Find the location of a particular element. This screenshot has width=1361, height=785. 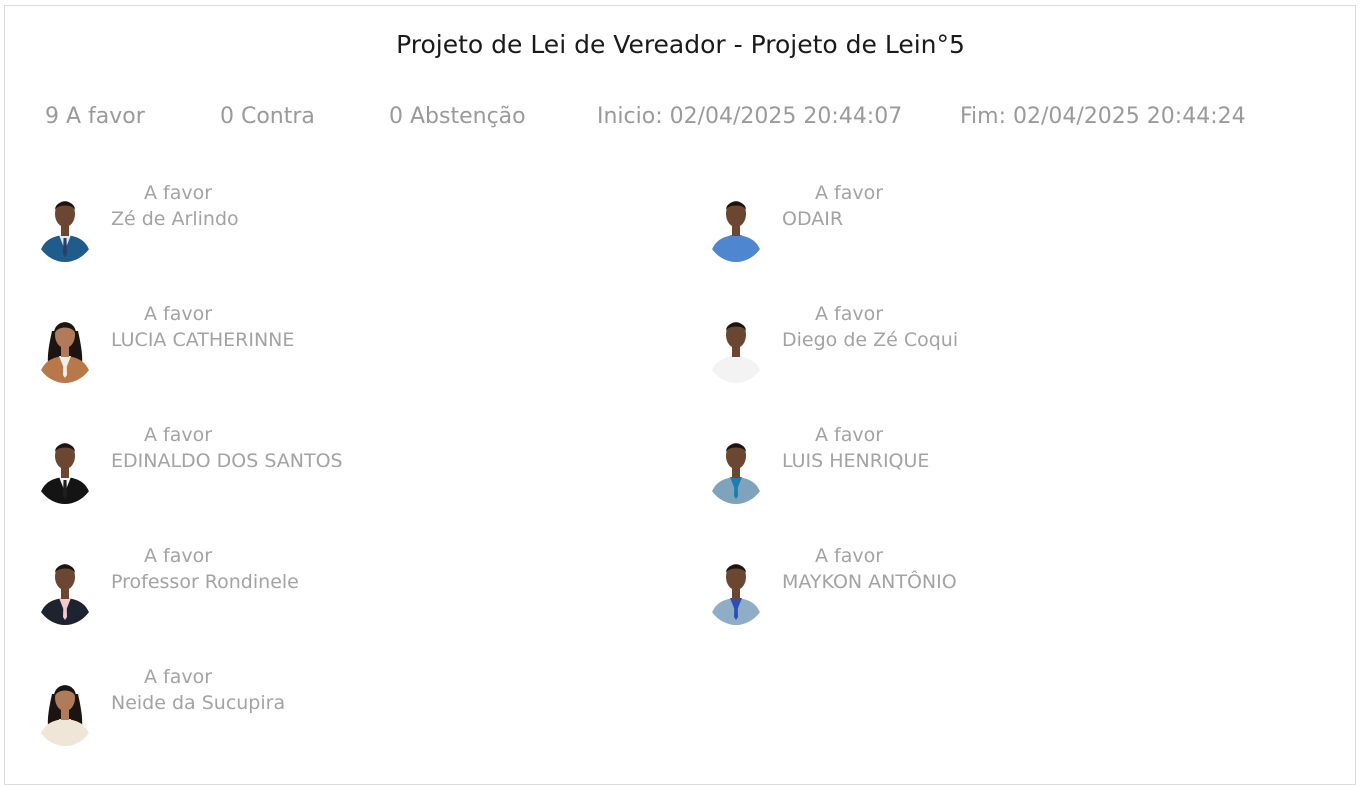

voter-card: A favor Neide da Sucupira is located at coordinates (232, 709).